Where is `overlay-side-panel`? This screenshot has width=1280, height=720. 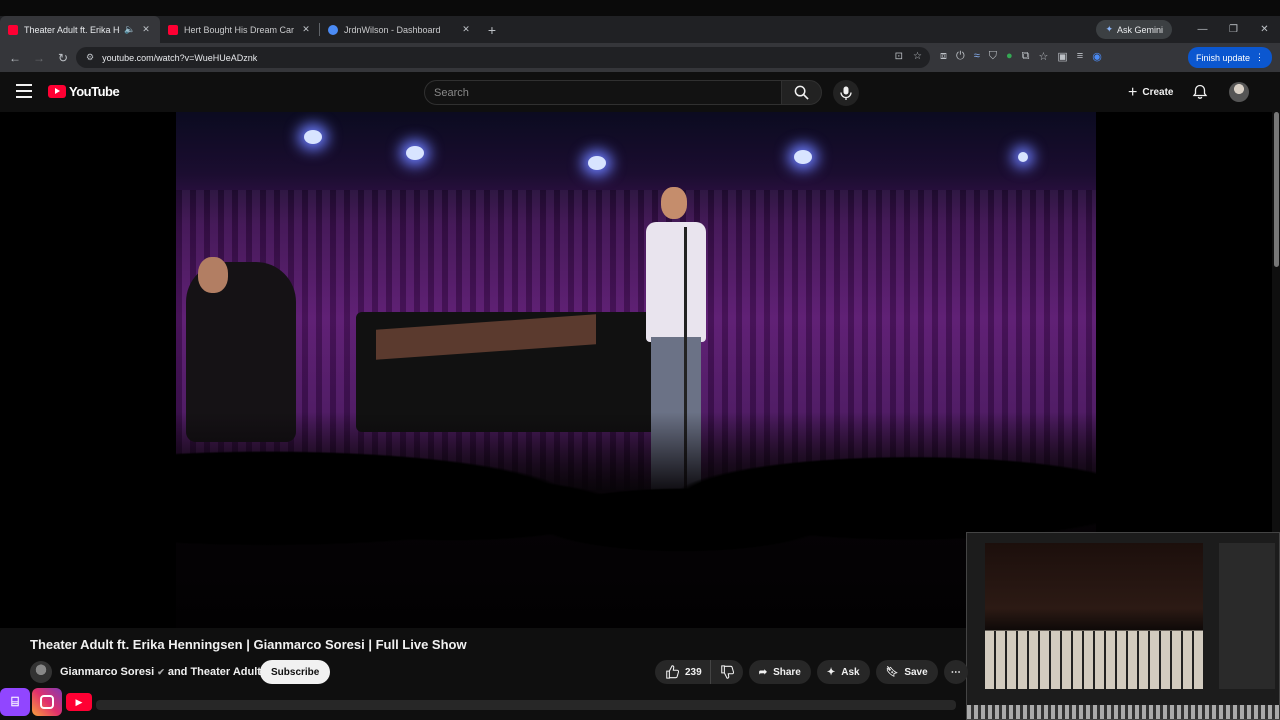
overlay-side-panel is located at coordinates (1247, 616).